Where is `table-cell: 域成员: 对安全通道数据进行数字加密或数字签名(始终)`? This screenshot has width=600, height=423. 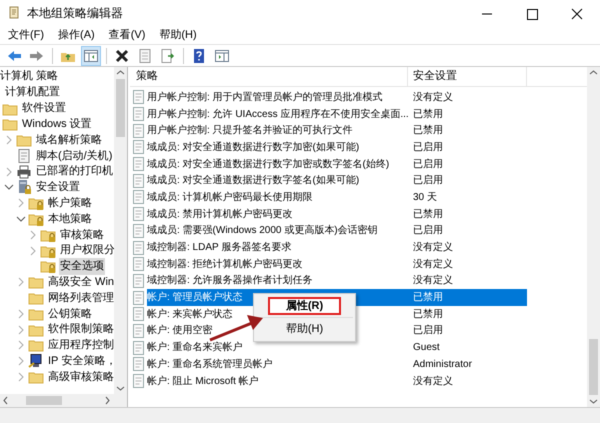
table-cell: 域成员: 对安全通道数据进行数字加密或数字签名(始终) is located at coordinates (268, 164).